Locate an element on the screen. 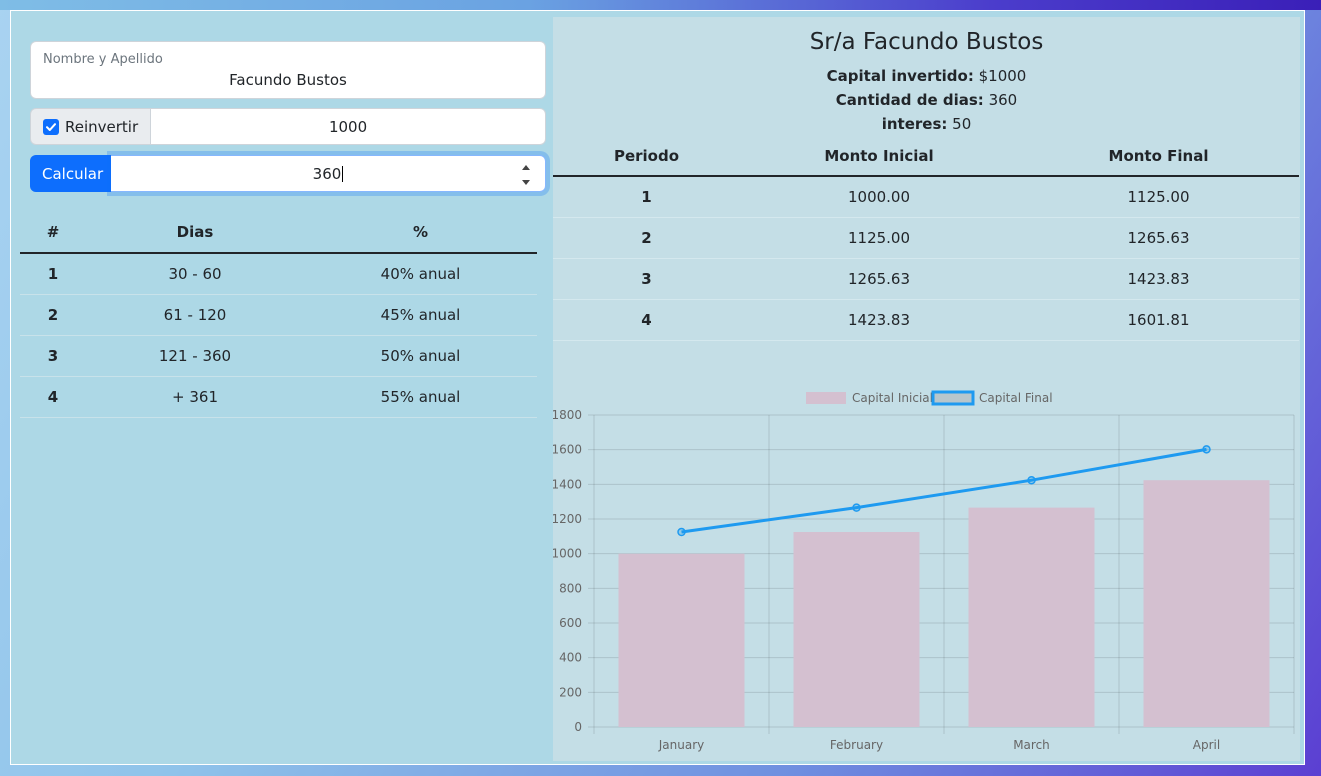 This screenshot has width=1321, height=776. days-input-value: 360 is located at coordinates (328, 173).